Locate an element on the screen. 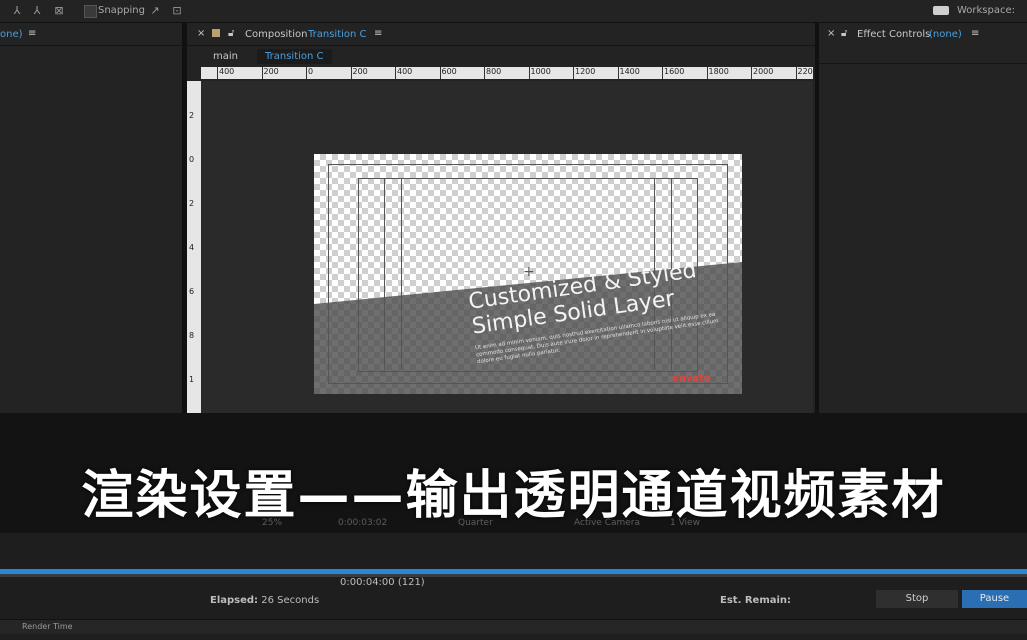 Image resolution: width=1027 pixels, height=640 pixels. progress-track is located at coordinates (513, 575).